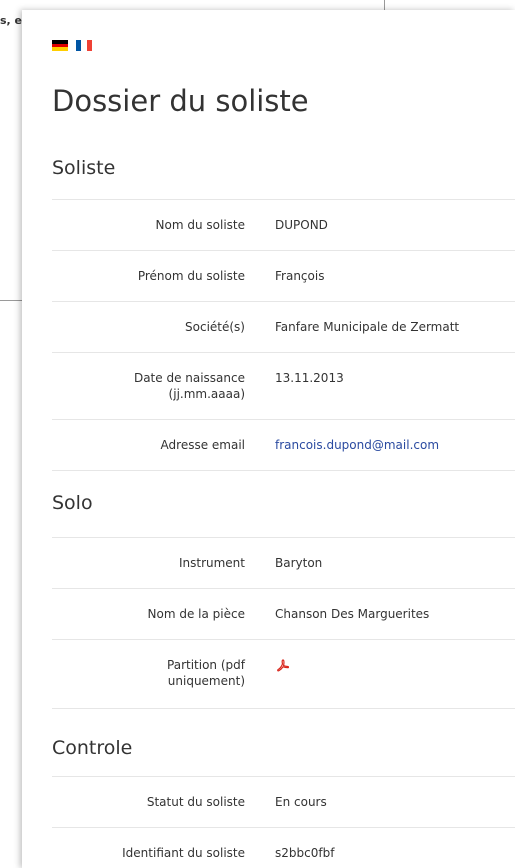  I want to click on flag-fr-icon, so click(84, 45).